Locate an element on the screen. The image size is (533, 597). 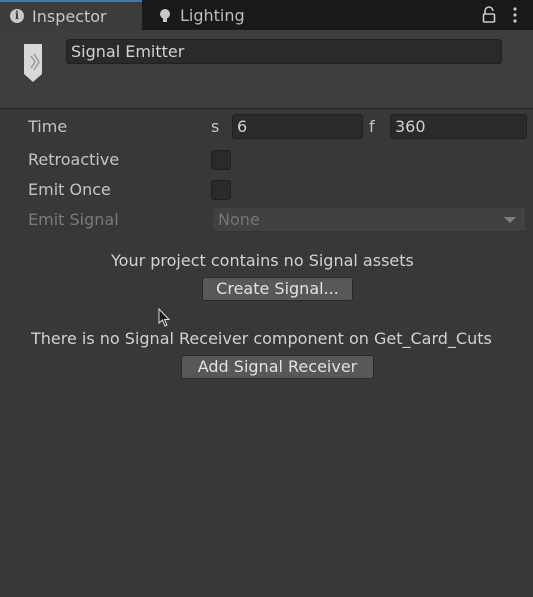
tab-bar: i Inspector Lighting is located at coordinates (266, 15).